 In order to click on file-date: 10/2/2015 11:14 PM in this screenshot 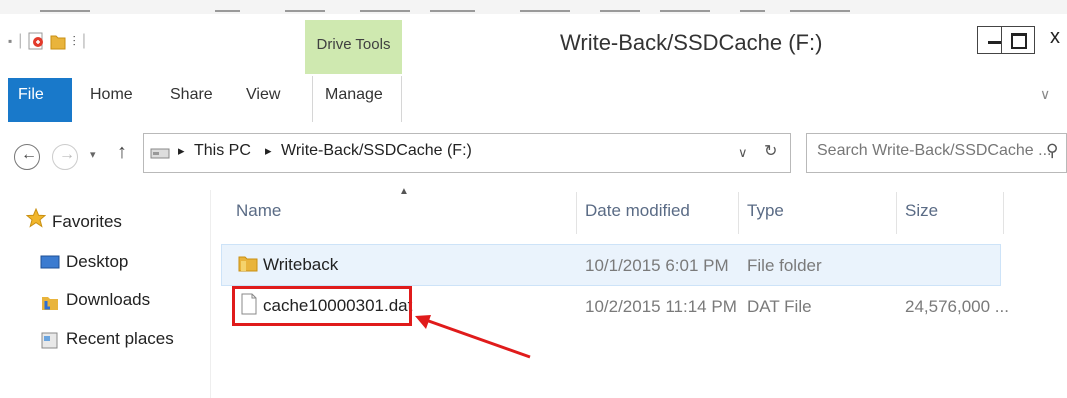, I will do `click(661, 306)`.